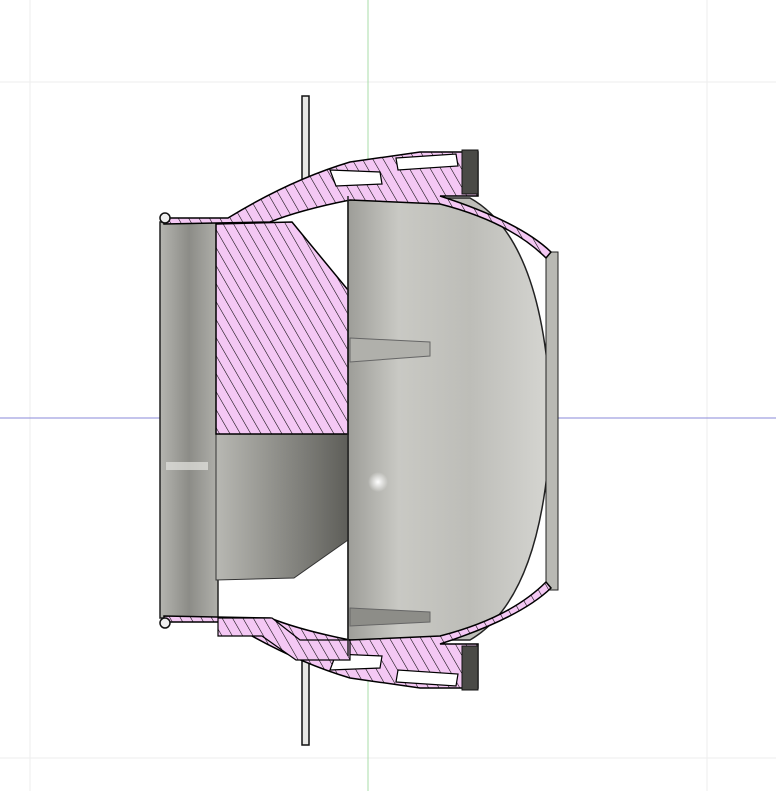 The height and width of the screenshot is (791, 776). Describe the element at coordinates (282, 328) in the screenshot. I see `section-cone-wedge` at that location.